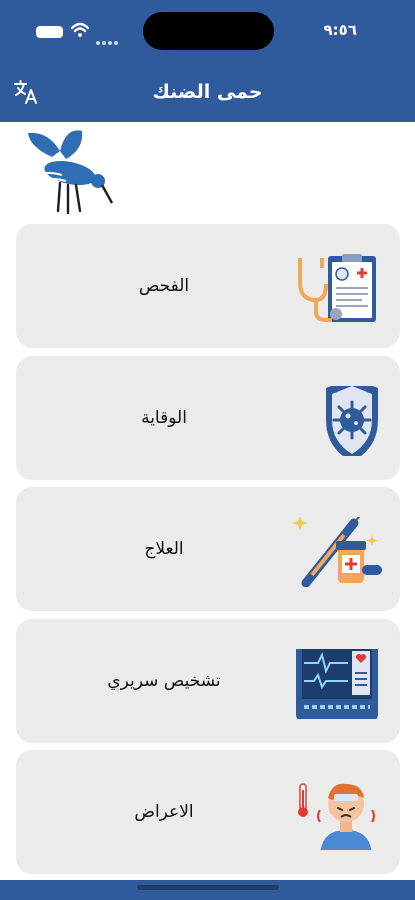 This screenshot has width=415, height=900. I want to click on camera-notch, so click(208, 31).